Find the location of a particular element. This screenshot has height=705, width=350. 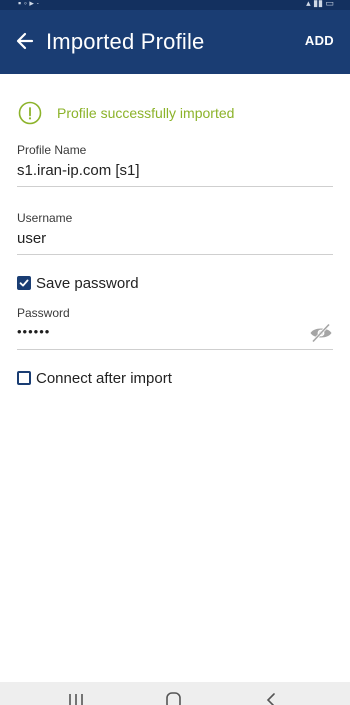

connect-after-import-label: Connect after import is located at coordinates (104, 378).